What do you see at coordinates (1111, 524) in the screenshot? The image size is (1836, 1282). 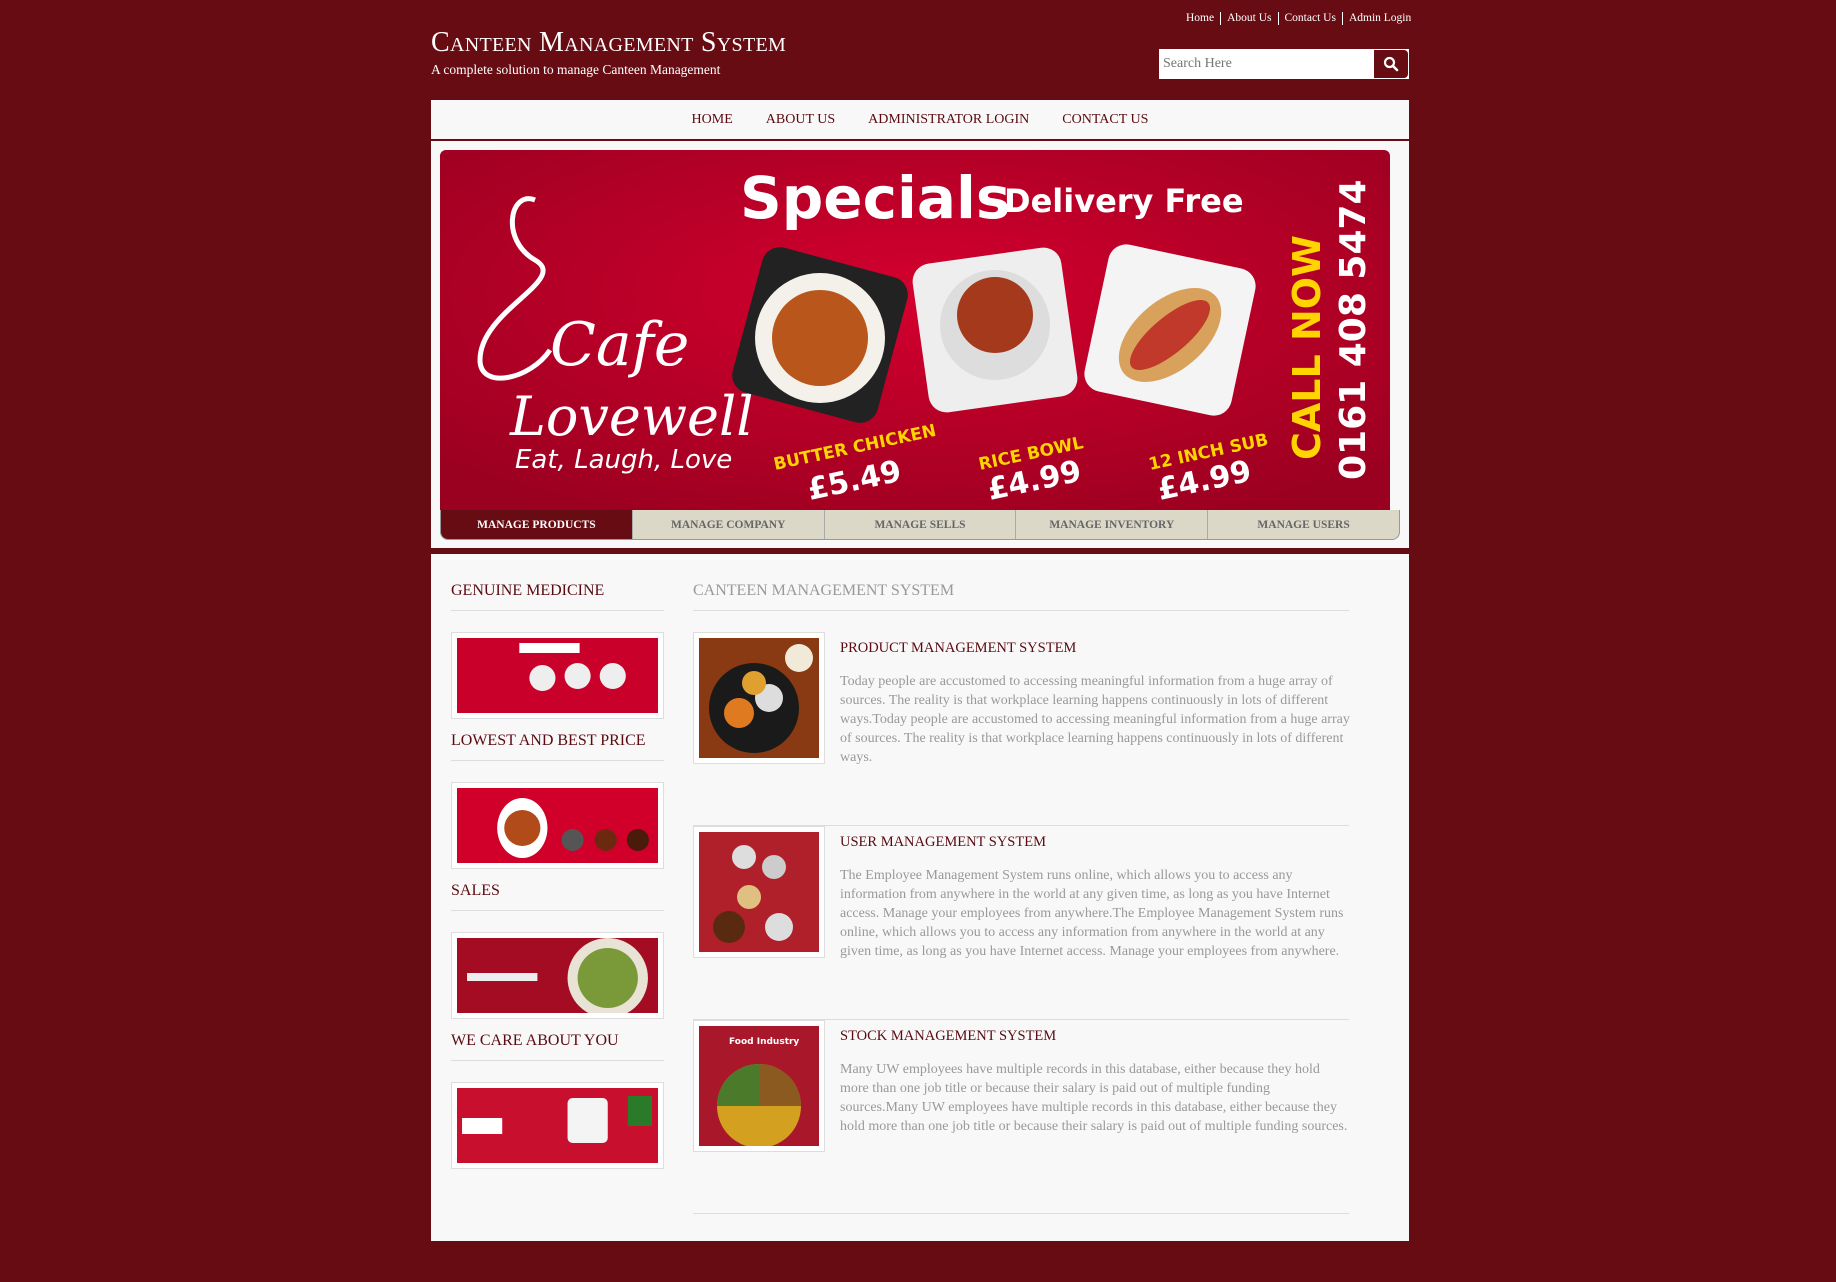 I see `tab-manage-inventory: MANAGE INVENTORY` at bounding box center [1111, 524].